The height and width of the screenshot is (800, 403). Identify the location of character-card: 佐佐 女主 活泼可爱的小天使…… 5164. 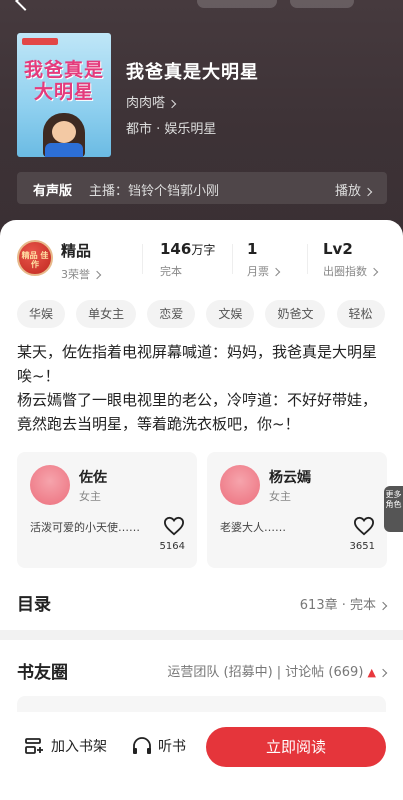
(107, 510).